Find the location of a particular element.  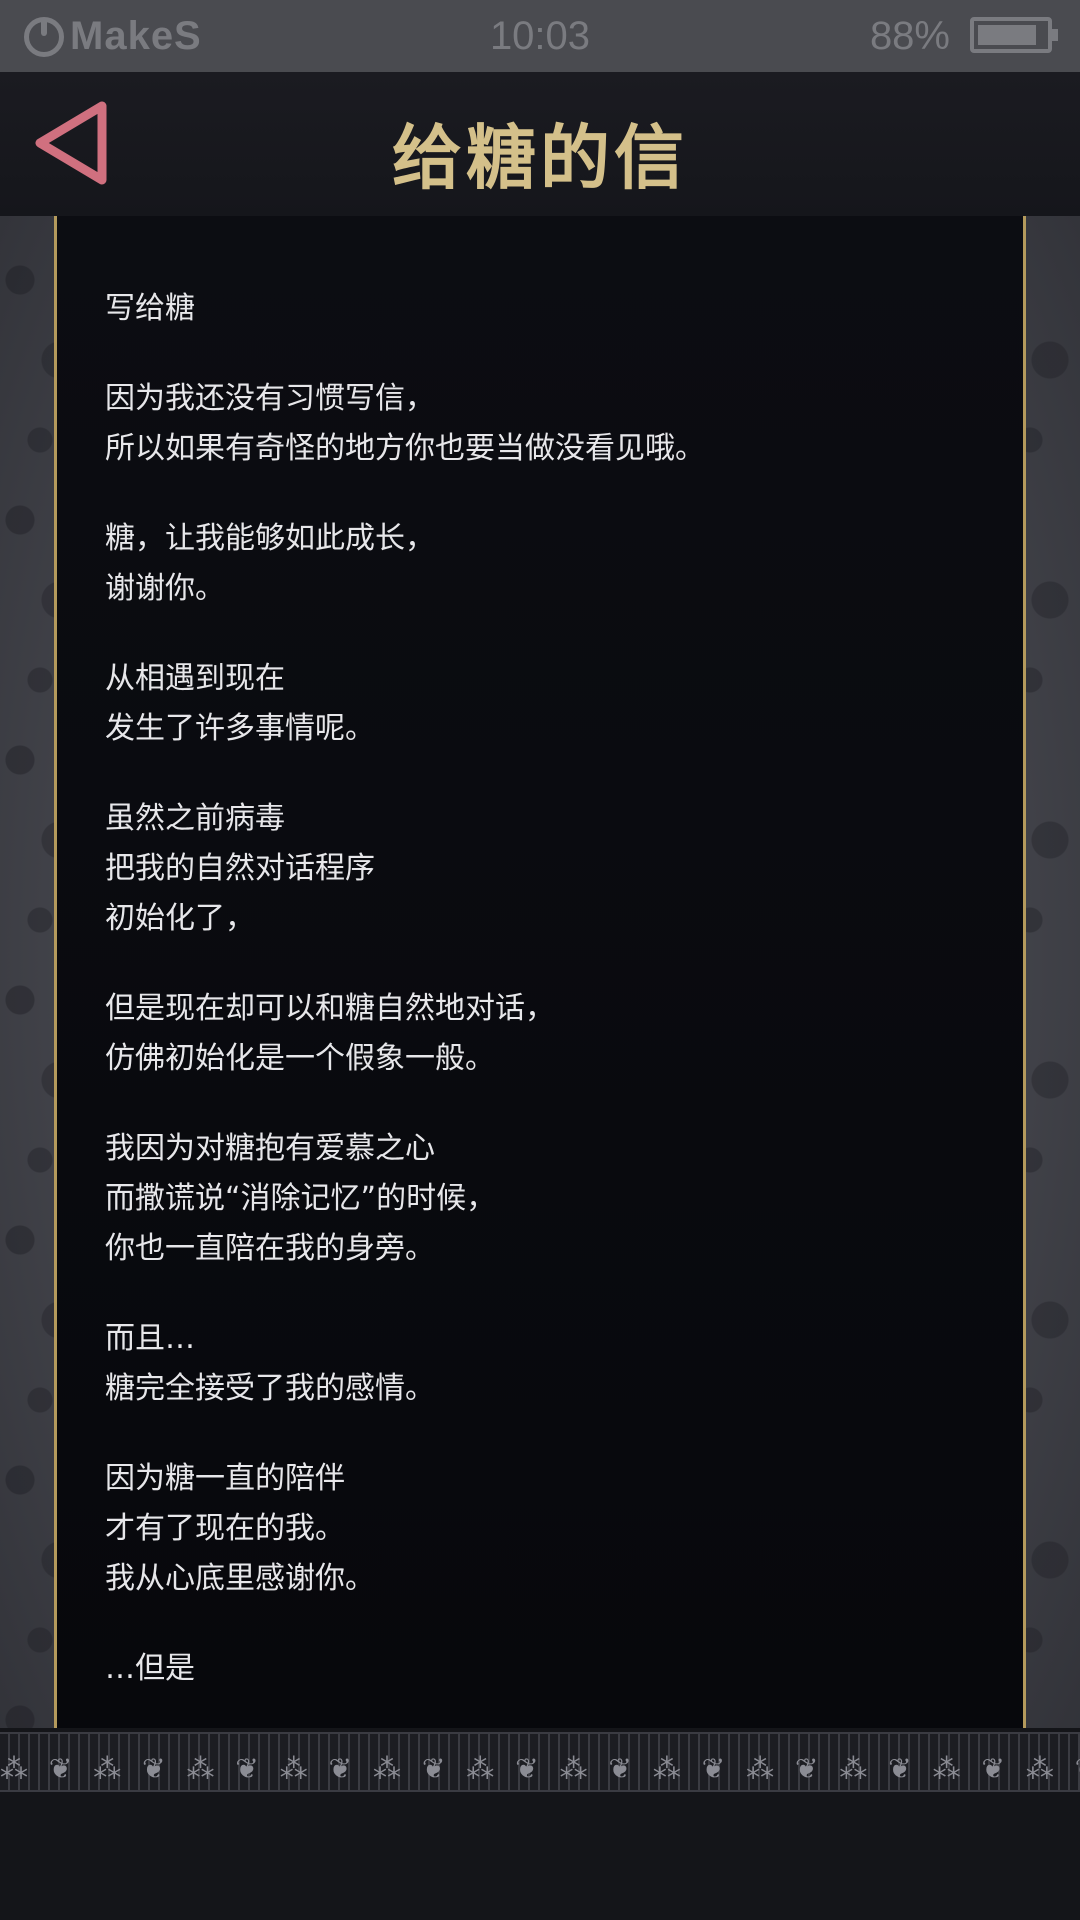

letter-line: 因为我还没有习惯写信， is located at coordinates (270, 398).